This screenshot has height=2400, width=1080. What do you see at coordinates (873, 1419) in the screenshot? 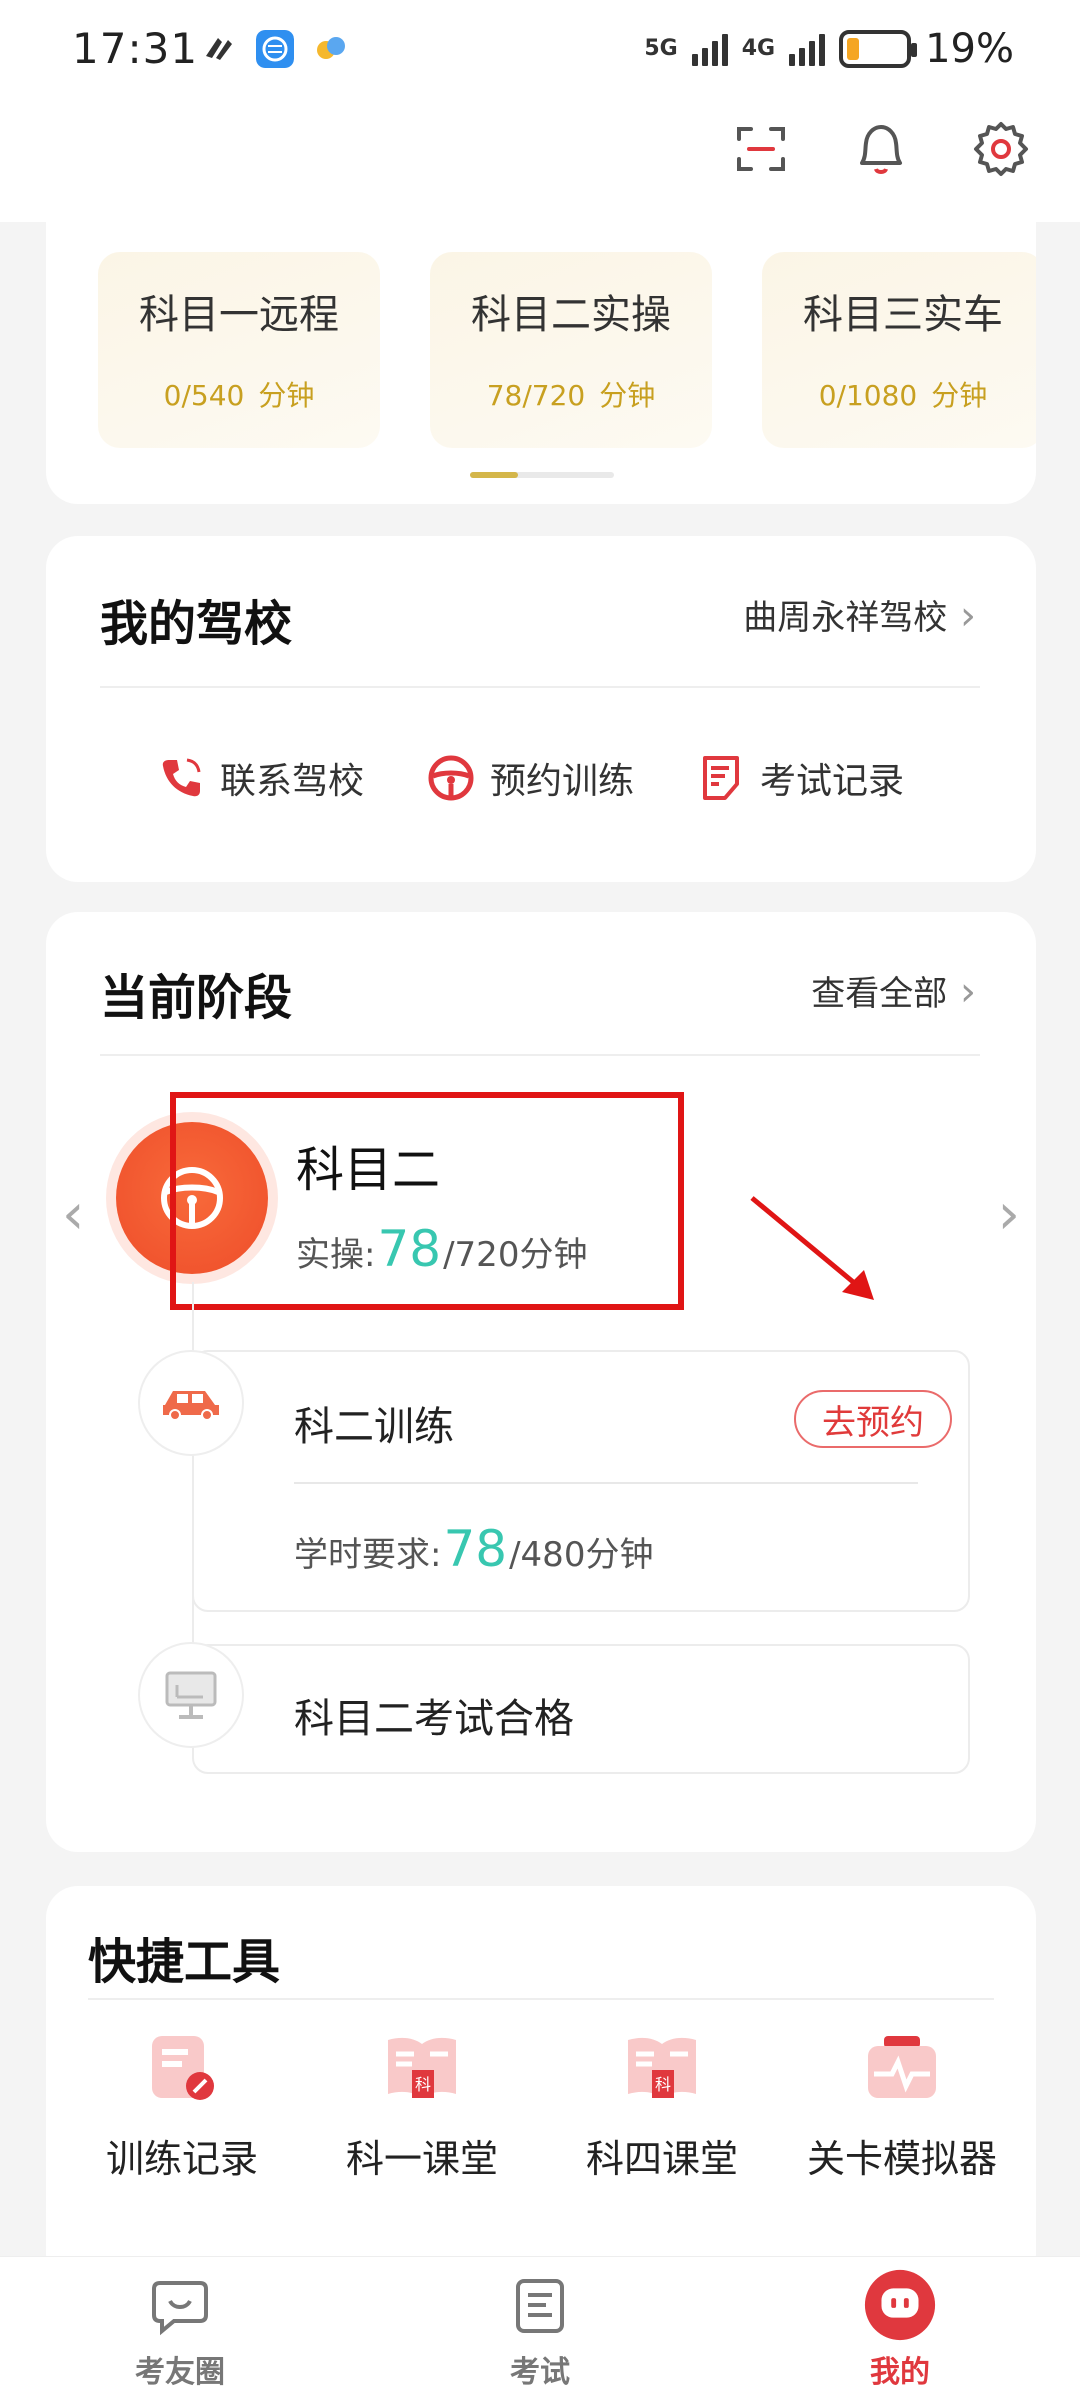
I see `book-button: 去预约` at bounding box center [873, 1419].